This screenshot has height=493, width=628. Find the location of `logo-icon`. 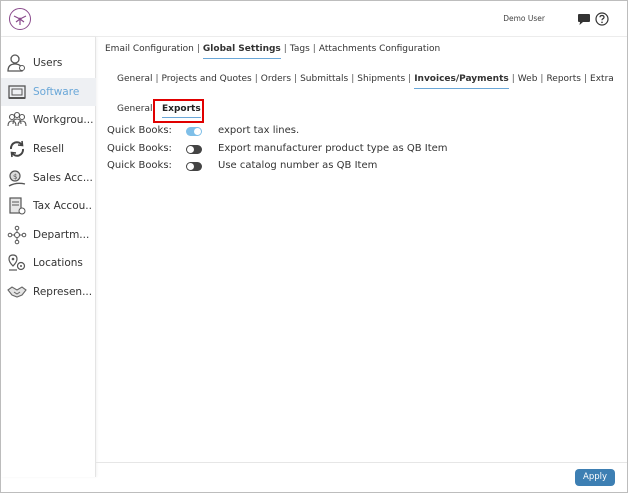

logo-icon is located at coordinates (20, 20).